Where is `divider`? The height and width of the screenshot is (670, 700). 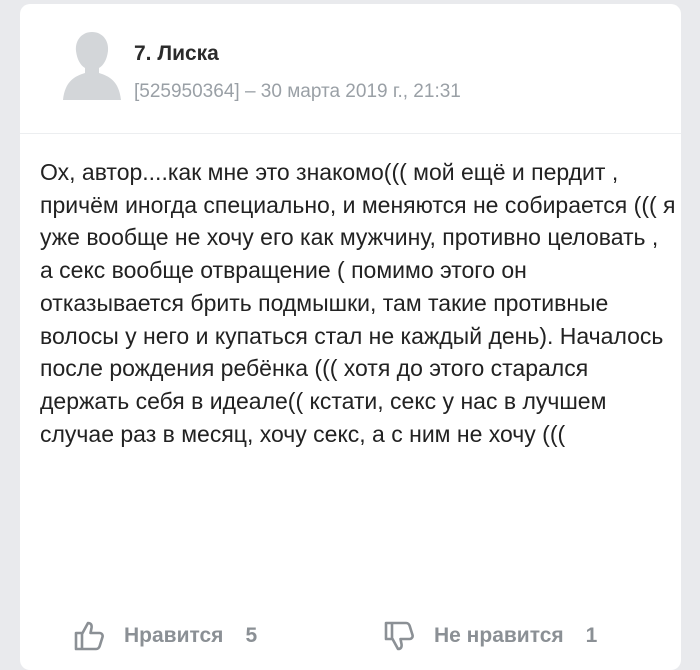 divider is located at coordinates (350, 133).